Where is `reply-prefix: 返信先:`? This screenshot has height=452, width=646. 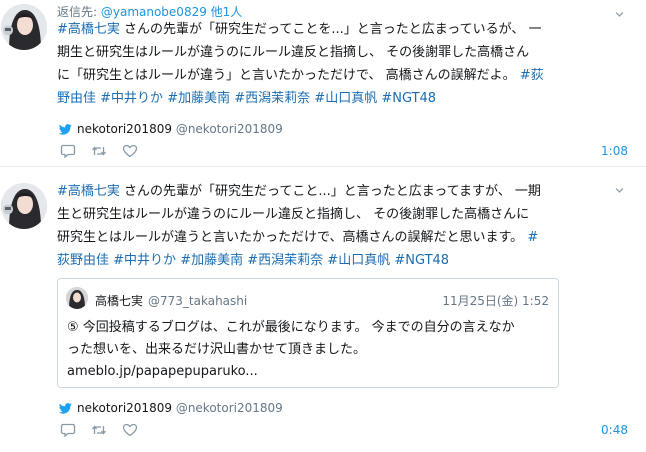 reply-prefix: 返信先: is located at coordinates (79, 12).